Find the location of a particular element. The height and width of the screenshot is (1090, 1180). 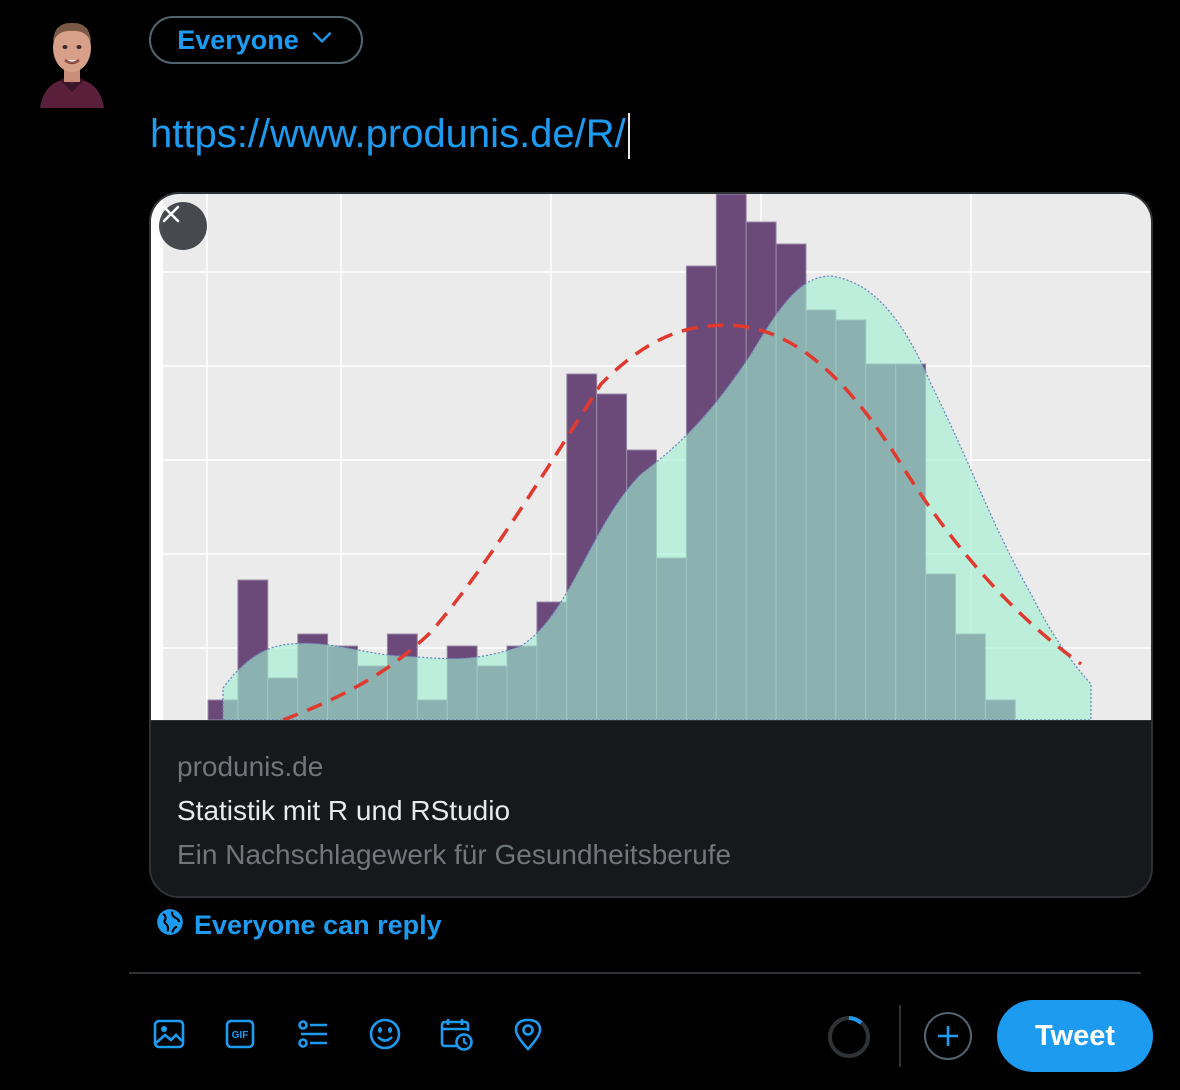

emoji-icon is located at coordinates (385, 1034).